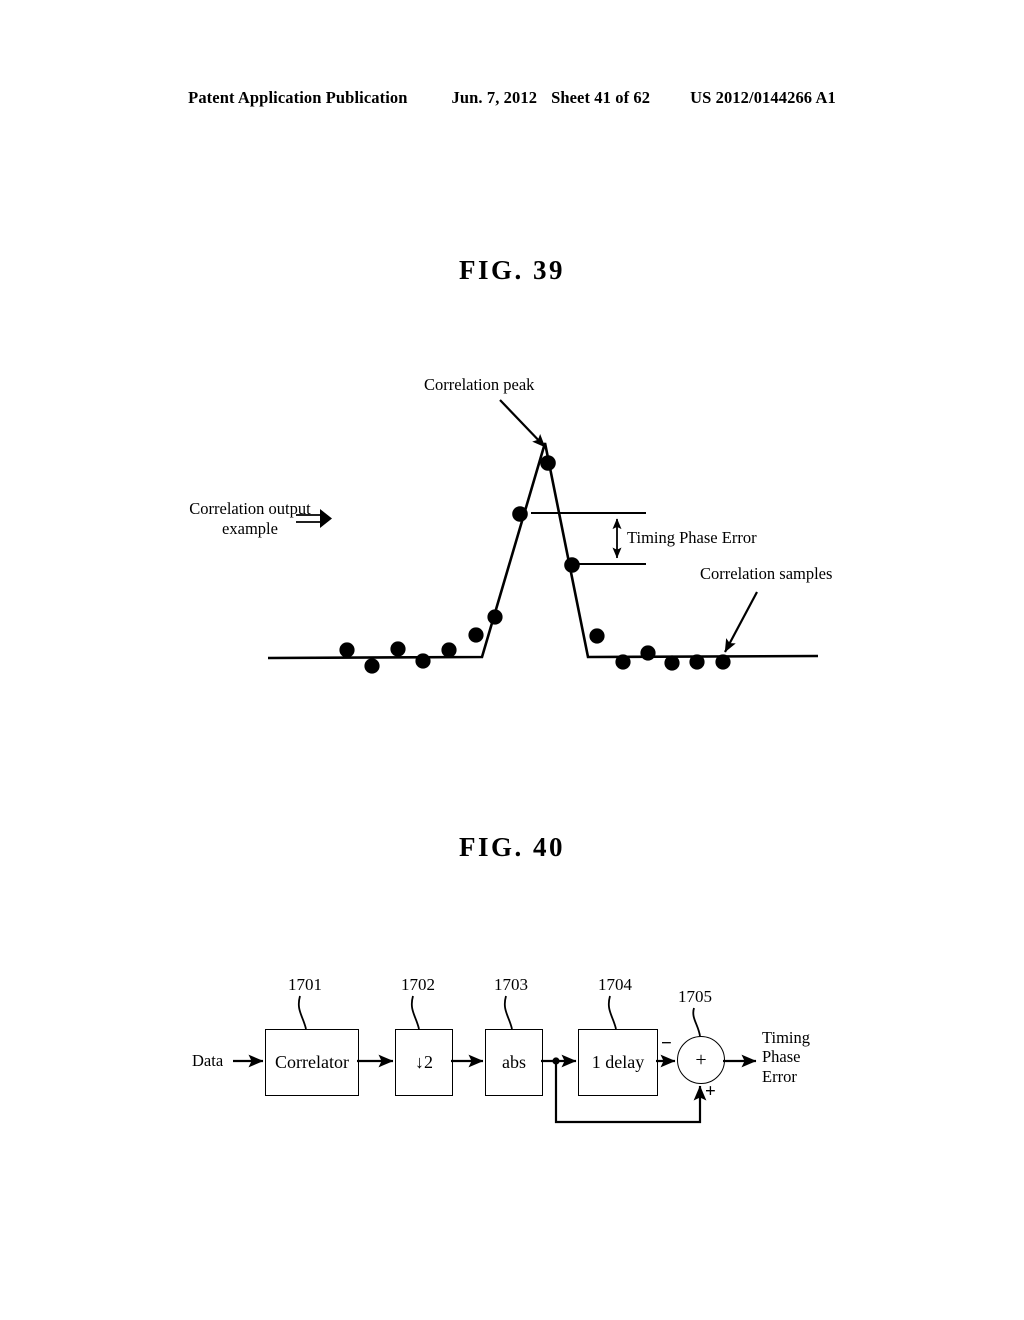 This screenshot has height=1320, width=1024. I want to click on fig40-reference-leader-lines, so click(499, 1016).